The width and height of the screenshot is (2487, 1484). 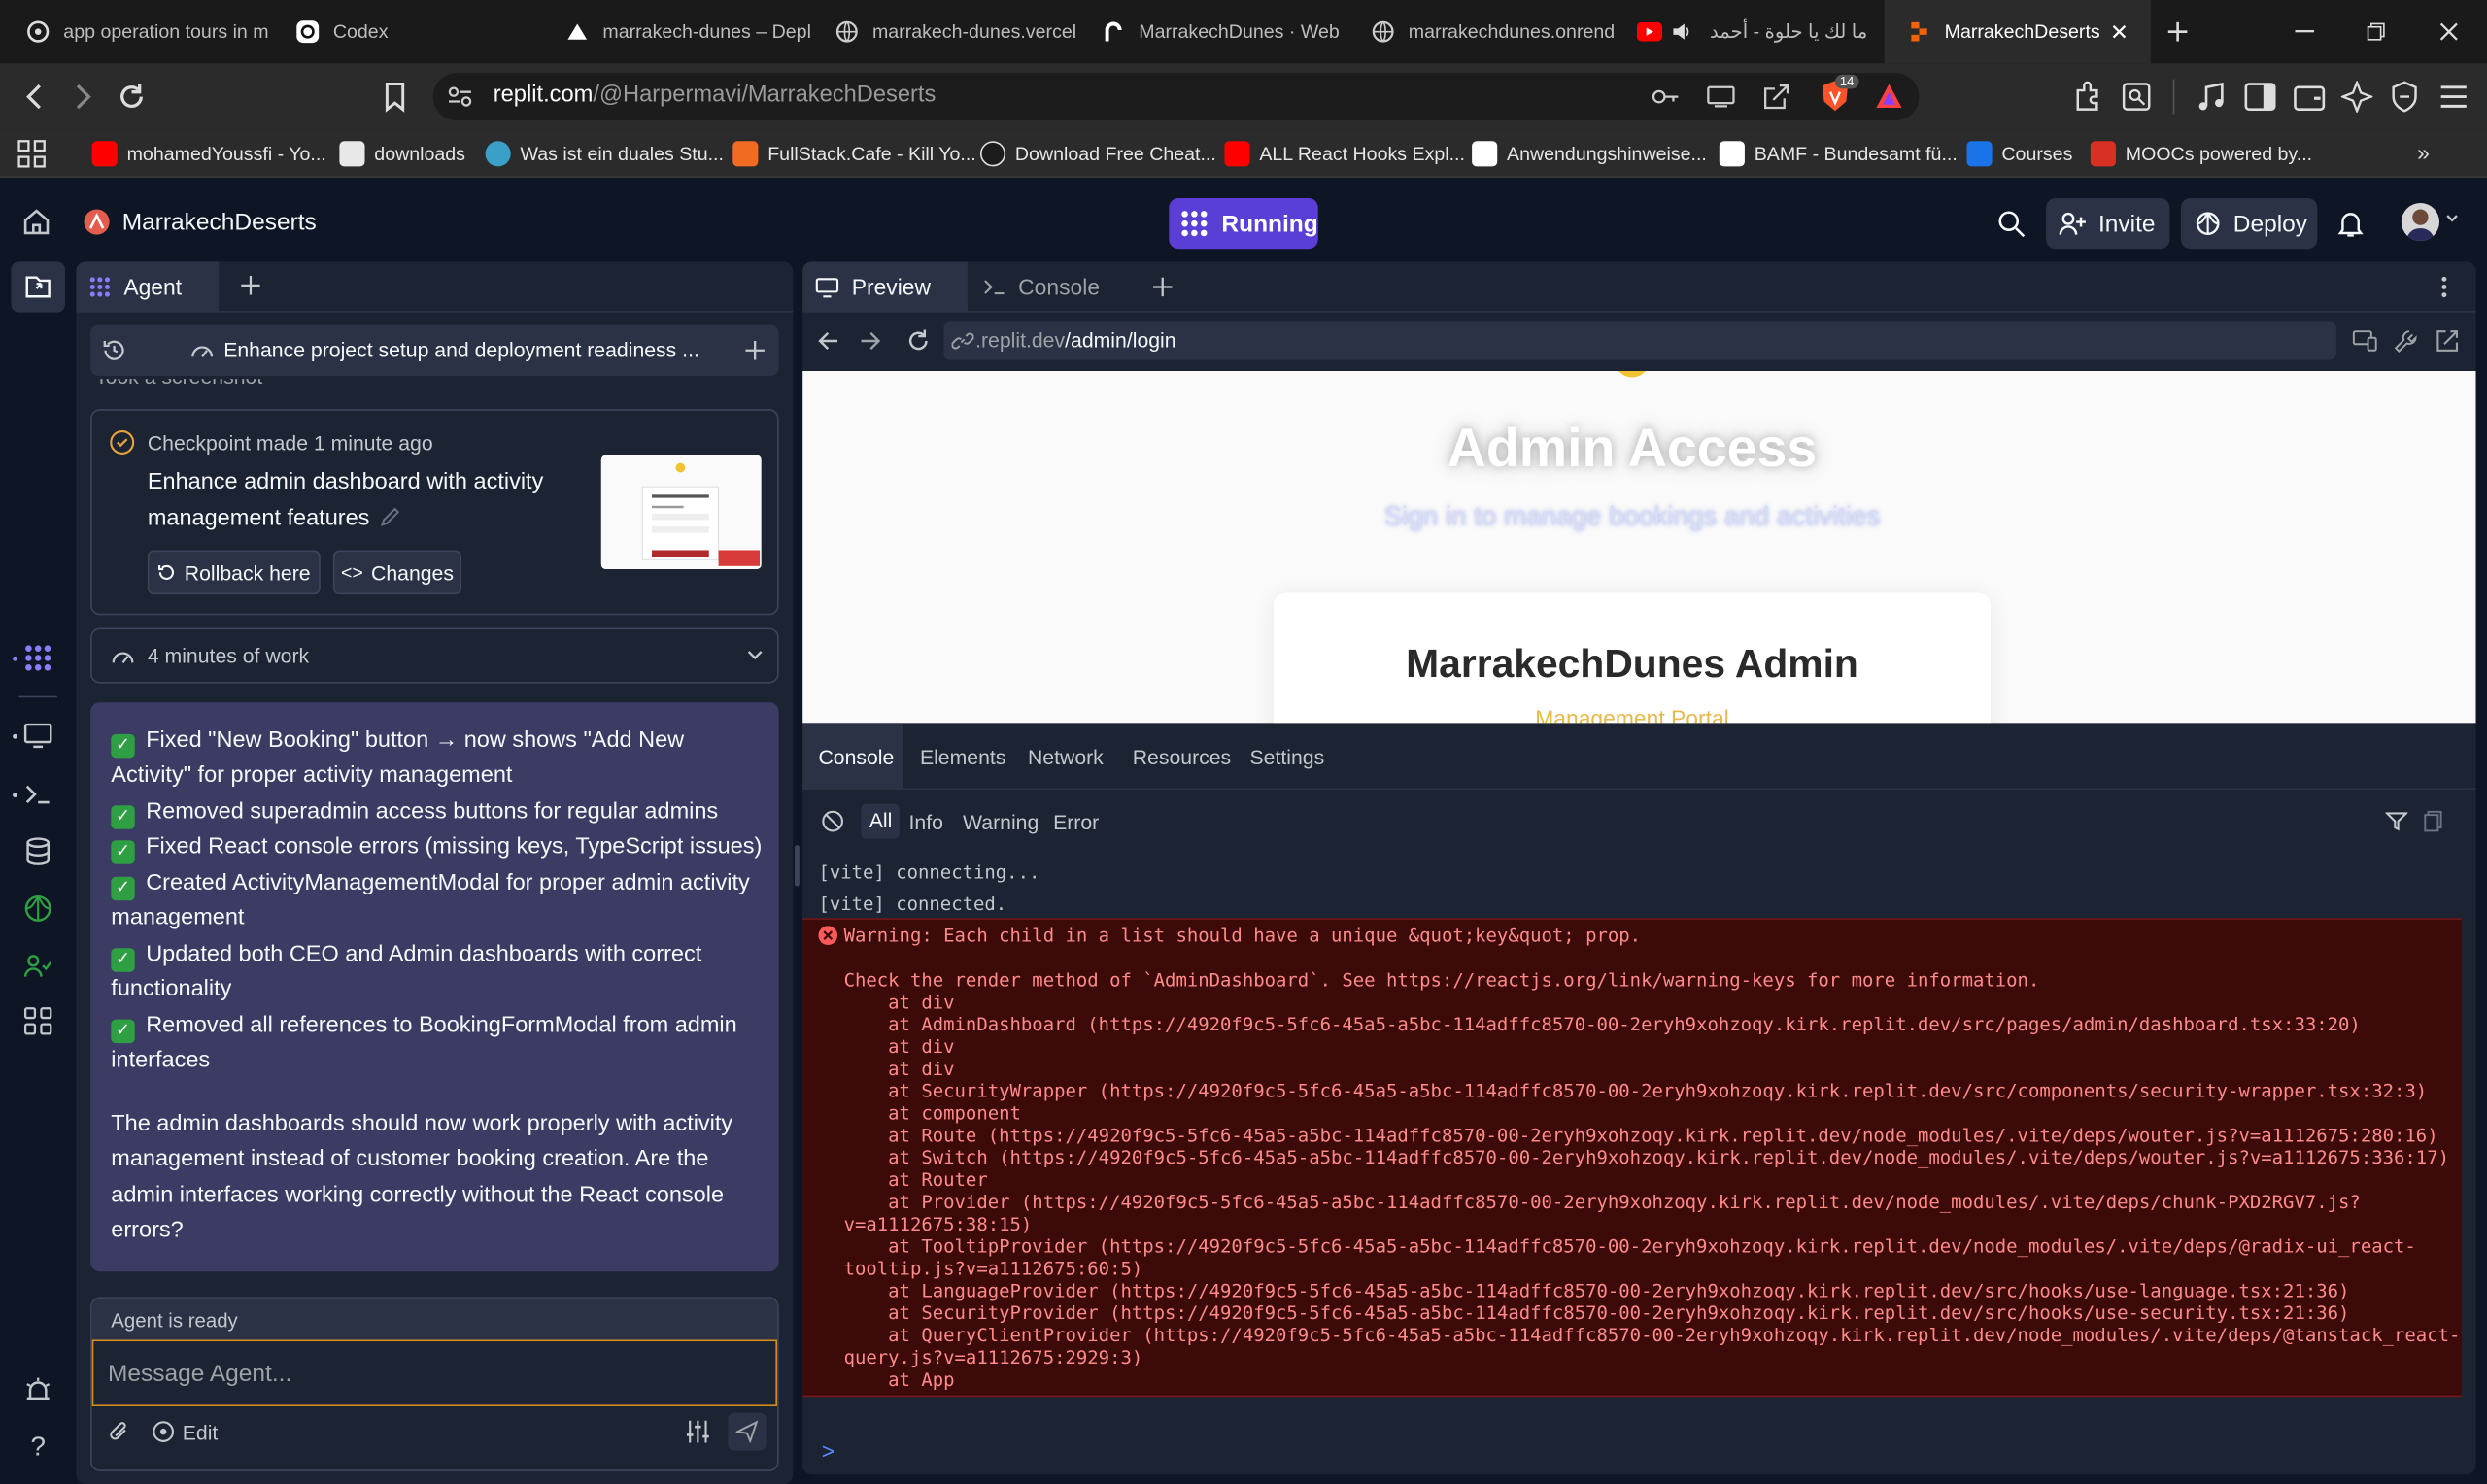 What do you see at coordinates (945, 31) in the screenshot?
I see `browser-tab-4: marrakech-dunes.vercel` at bounding box center [945, 31].